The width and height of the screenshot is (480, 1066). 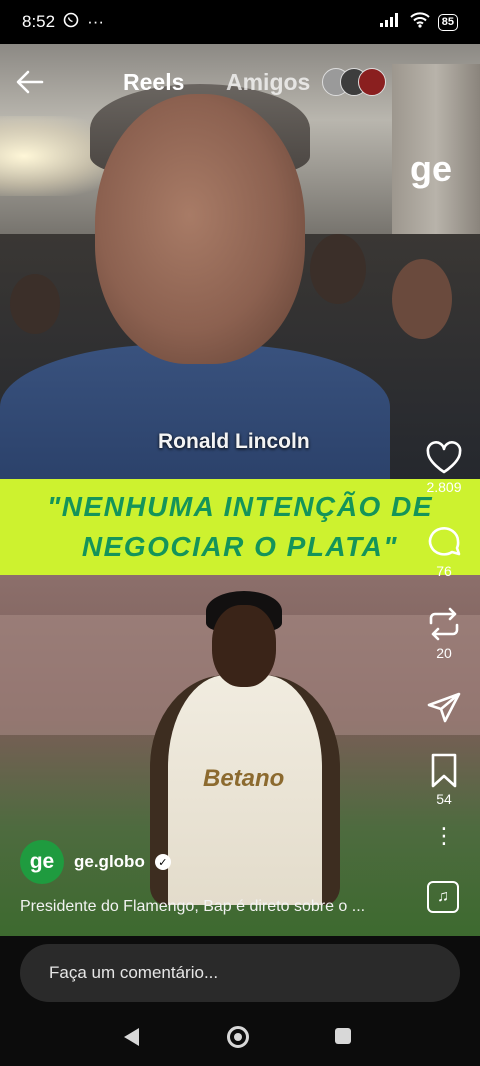 I want to click on username: ge.globo, so click(x=109, y=862).